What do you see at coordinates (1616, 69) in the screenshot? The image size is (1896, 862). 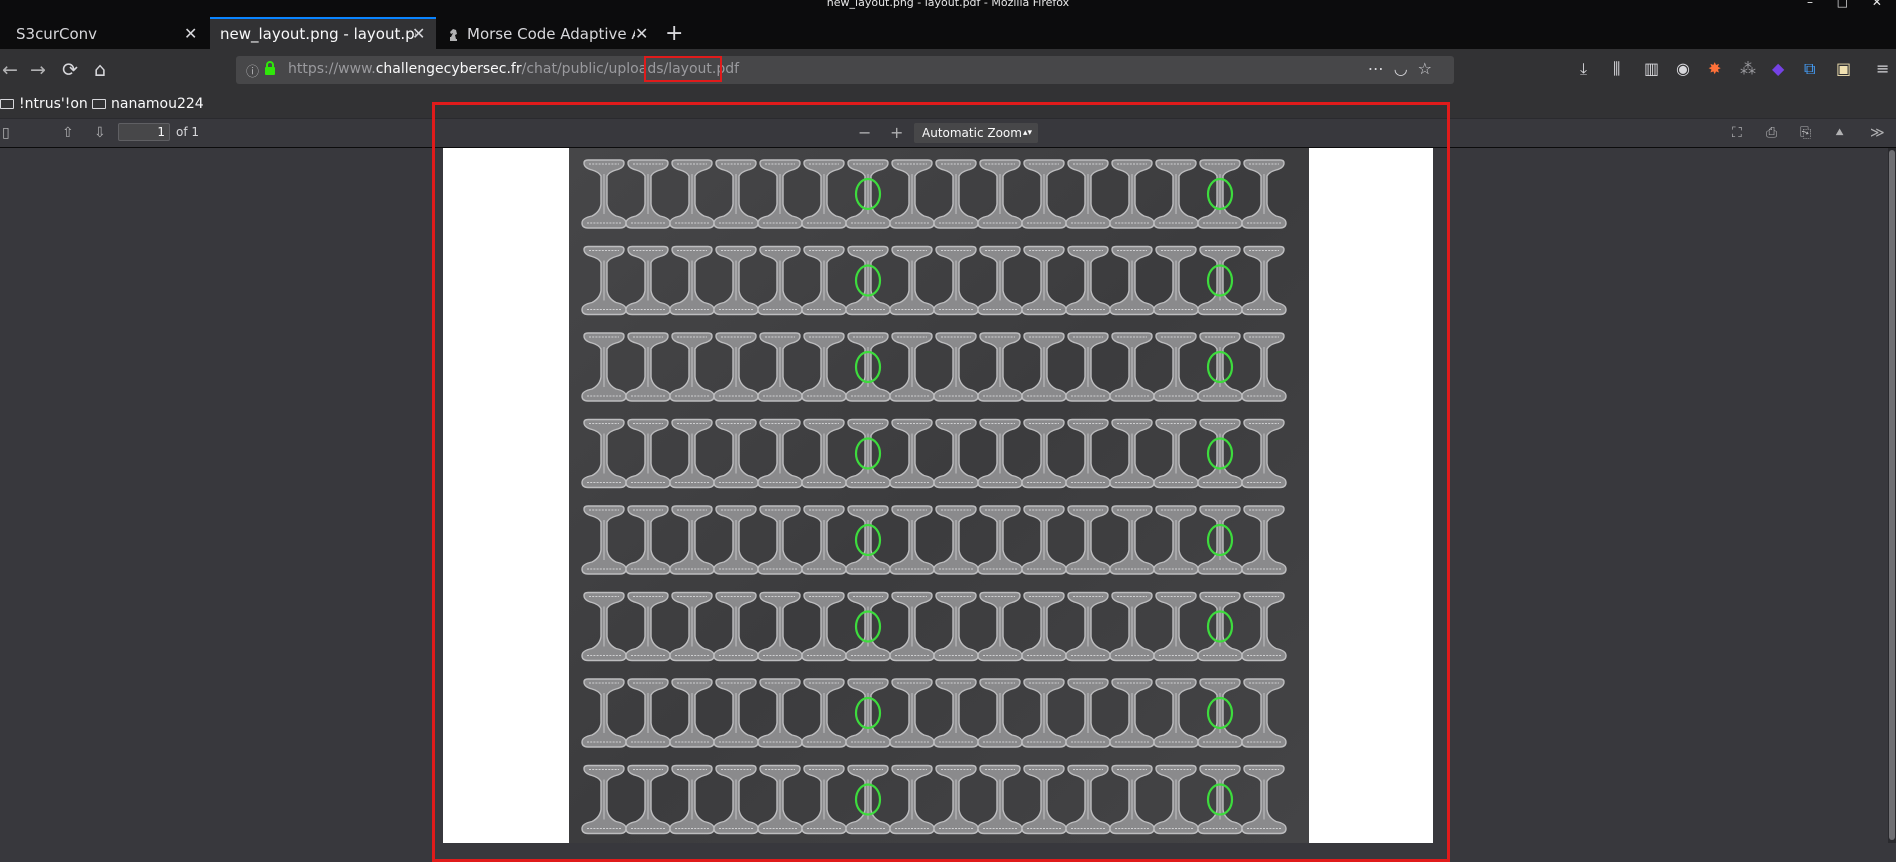 I see `library-icon: ⫼` at bounding box center [1616, 69].